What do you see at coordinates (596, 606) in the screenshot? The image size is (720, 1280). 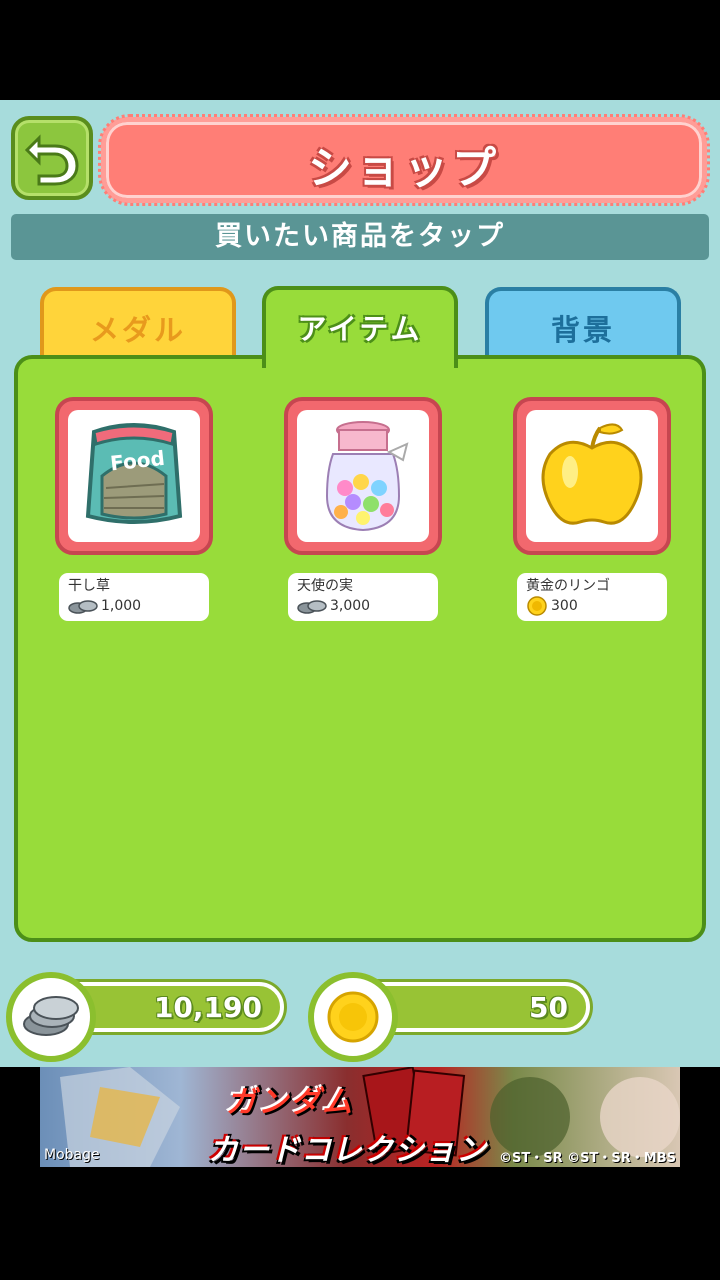 I see `item-price: 300` at bounding box center [596, 606].